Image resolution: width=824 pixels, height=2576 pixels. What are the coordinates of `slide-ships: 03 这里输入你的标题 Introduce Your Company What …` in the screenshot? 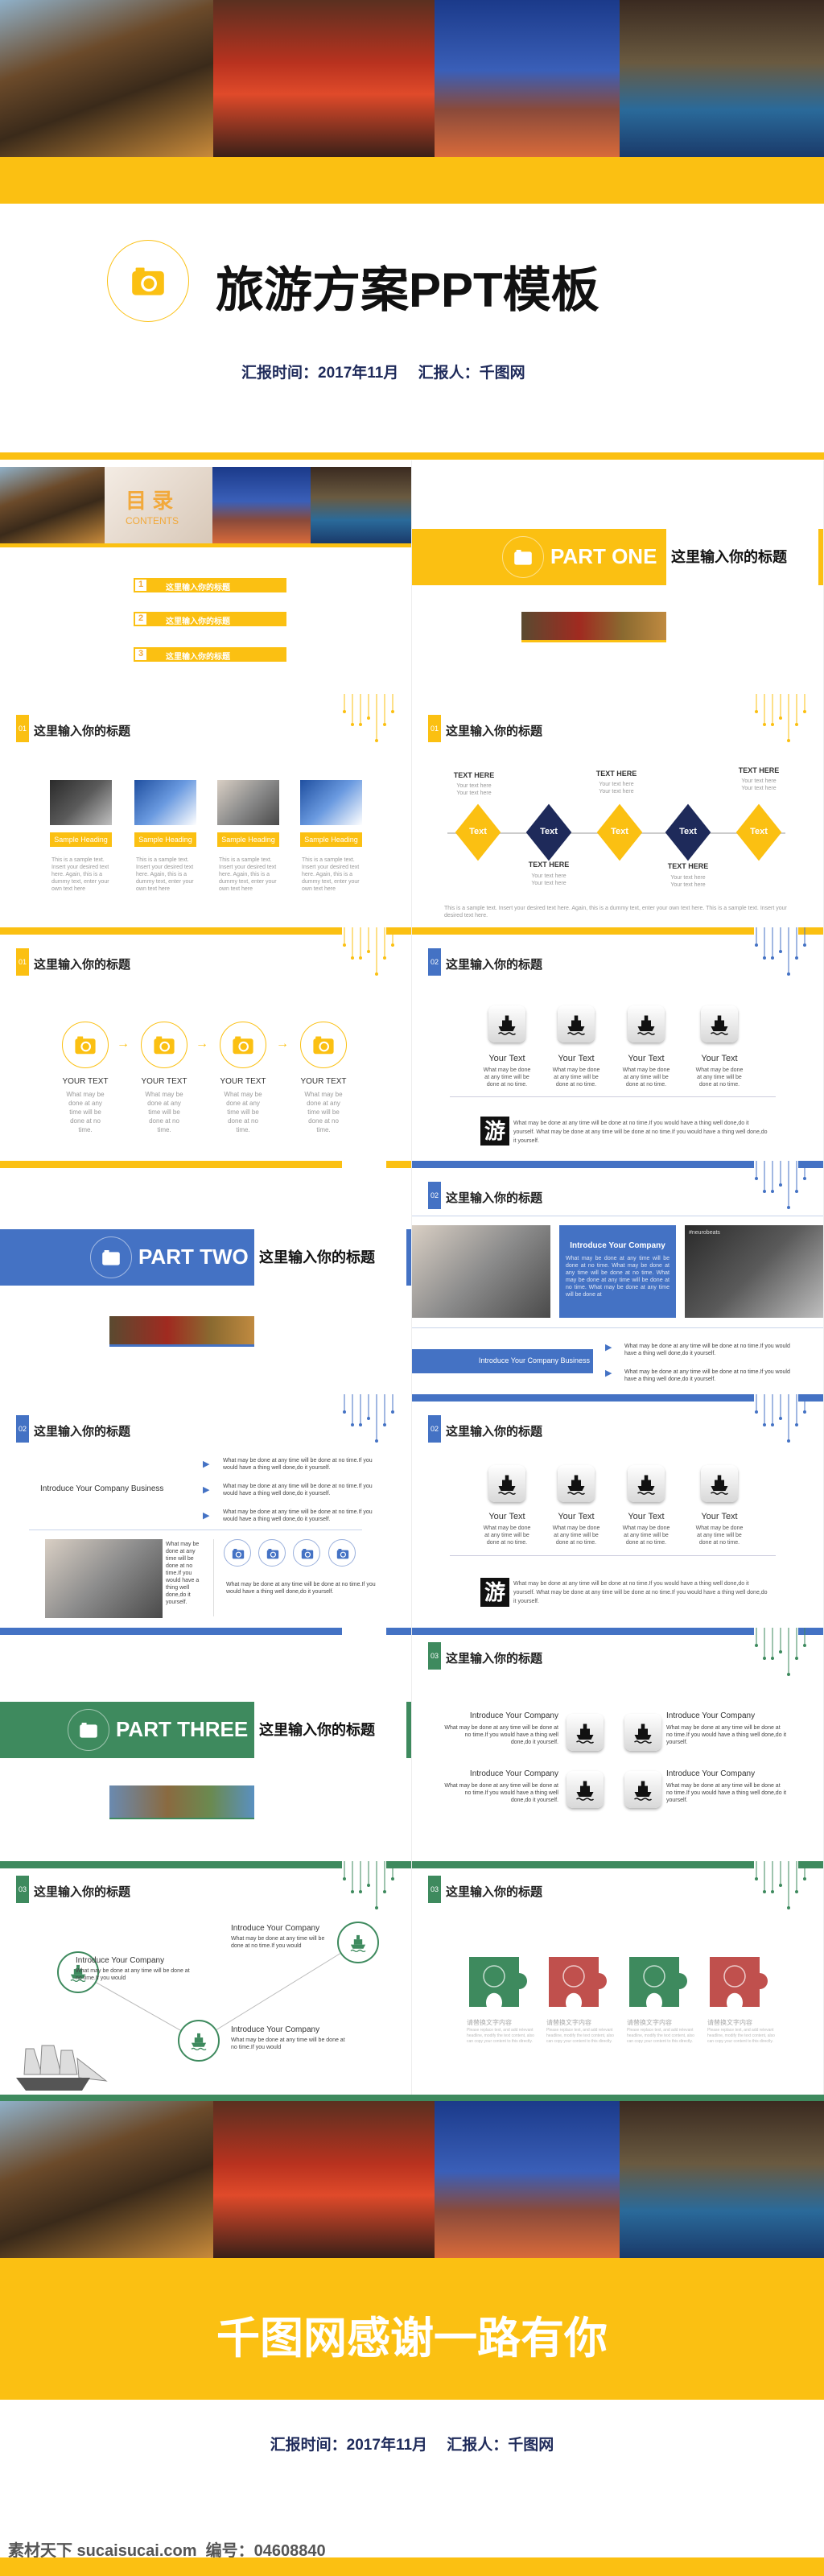 It's located at (206, 1978).